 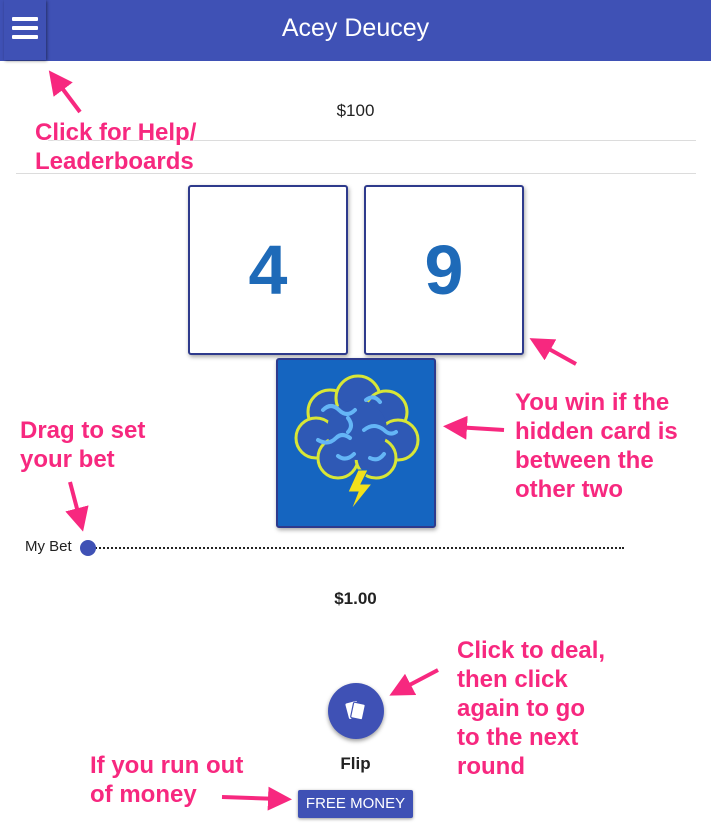 What do you see at coordinates (167, 765) in the screenshot?
I see `annotation-line: If you run out` at bounding box center [167, 765].